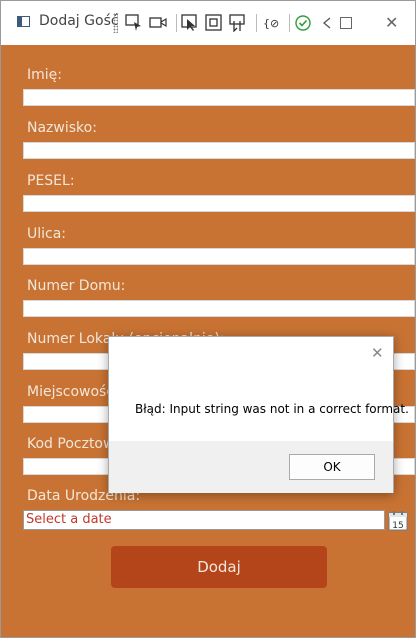  Describe the element at coordinates (303, 23) in the screenshot. I see `checkmark-icon` at that location.